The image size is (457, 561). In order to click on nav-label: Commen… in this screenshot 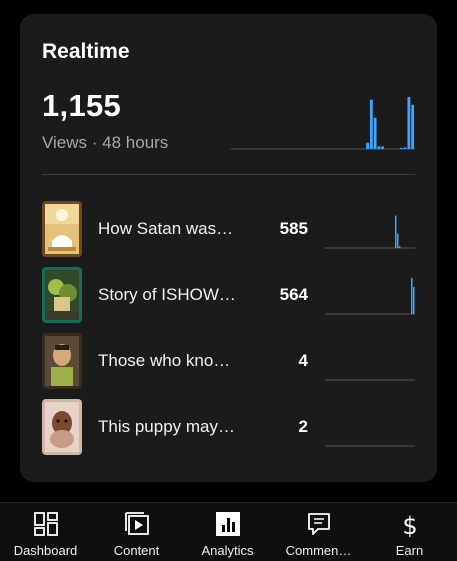, I will do `click(318, 550)`.